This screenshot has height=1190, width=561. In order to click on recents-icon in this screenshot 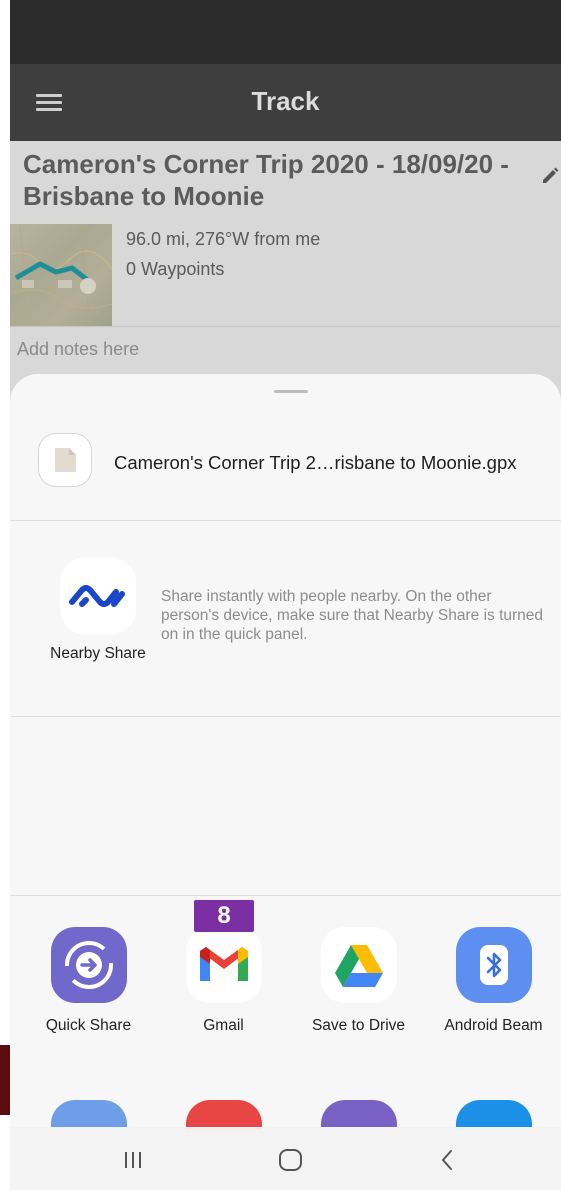, I will do `click(133, 1160)`.